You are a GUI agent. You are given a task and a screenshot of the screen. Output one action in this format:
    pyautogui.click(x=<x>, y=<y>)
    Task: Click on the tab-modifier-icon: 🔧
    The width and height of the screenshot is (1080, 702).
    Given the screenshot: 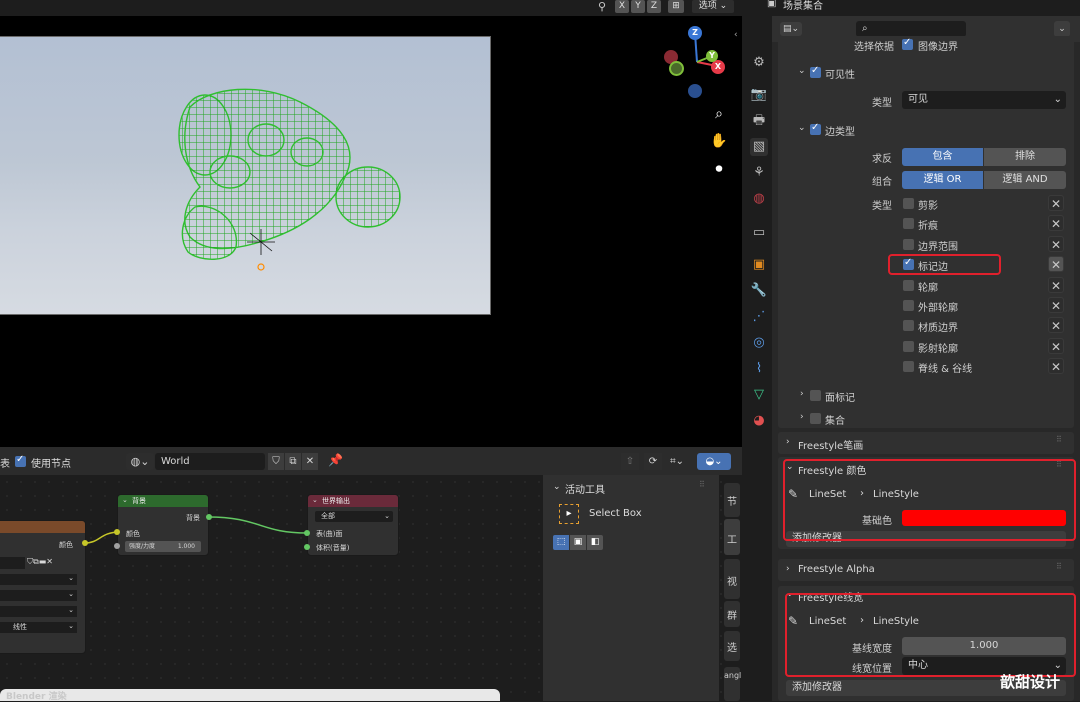 What is the action you would take?
    pyautogui.click(x=759, y=291)
    